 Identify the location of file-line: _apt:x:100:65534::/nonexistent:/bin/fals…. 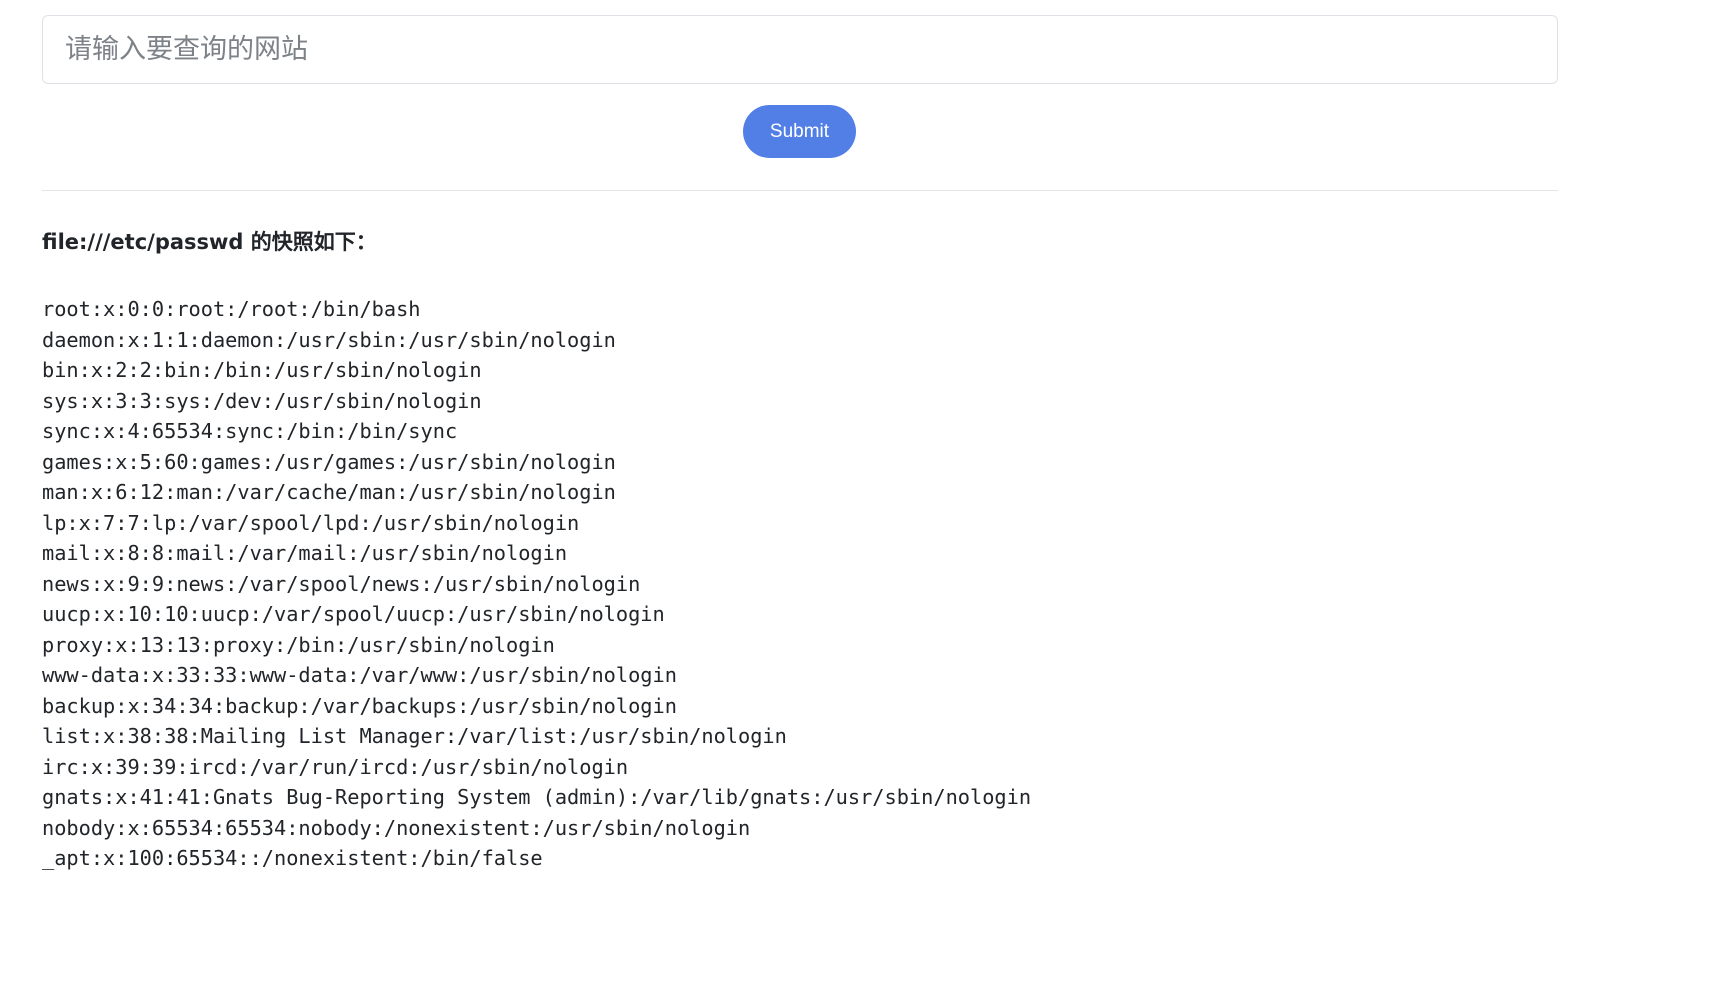
(292, 858).